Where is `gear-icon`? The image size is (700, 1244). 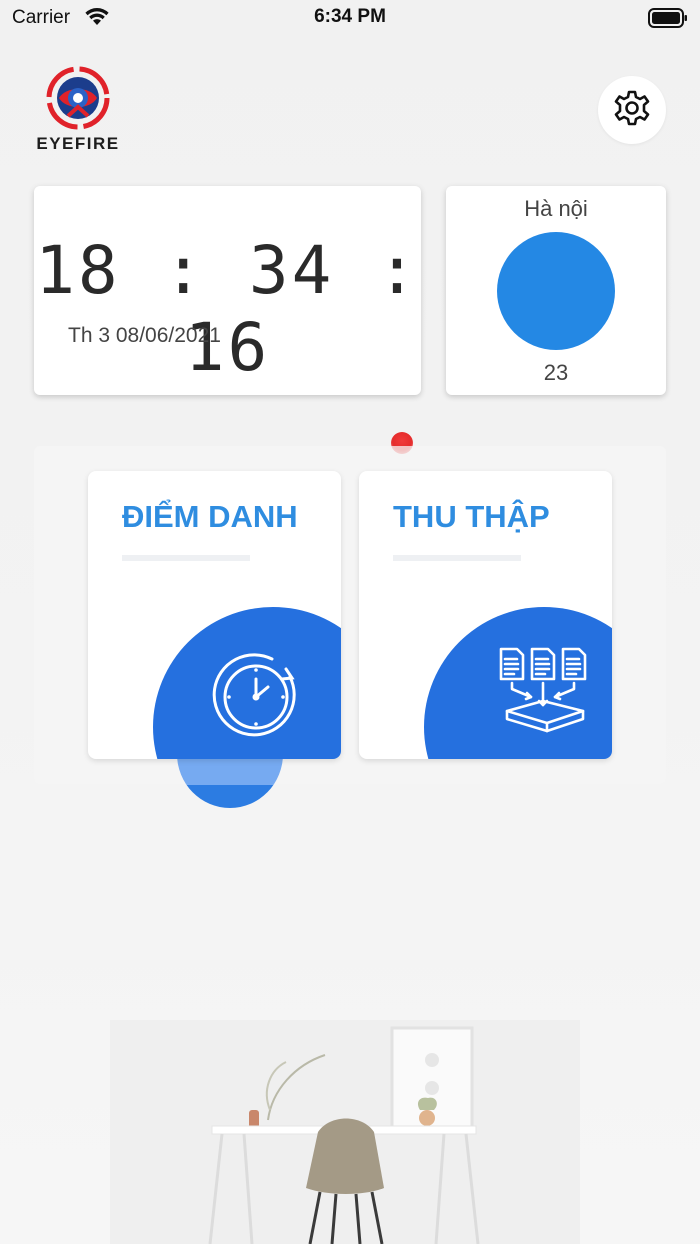 gear-icon is located at coordinates (632, 110).